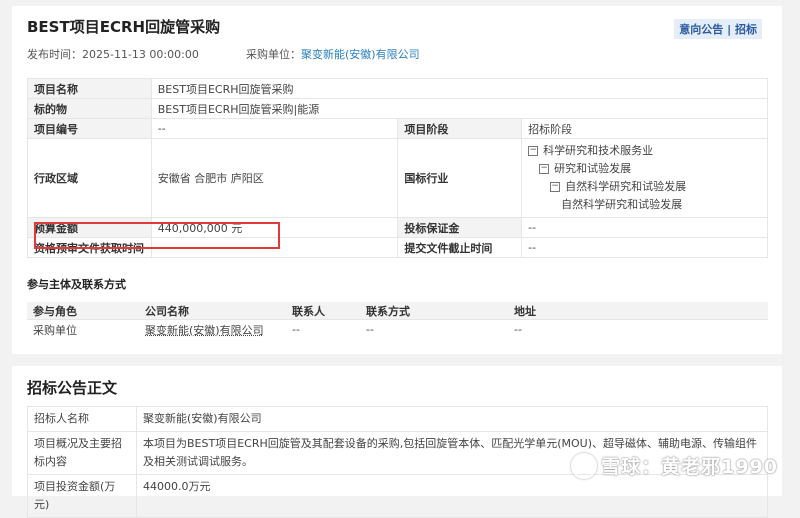 This screenshot has width=800, height=518. Describe the element at coordinates (89, 108) in the screenshot. I see `subject-label: 标的物` at that location.